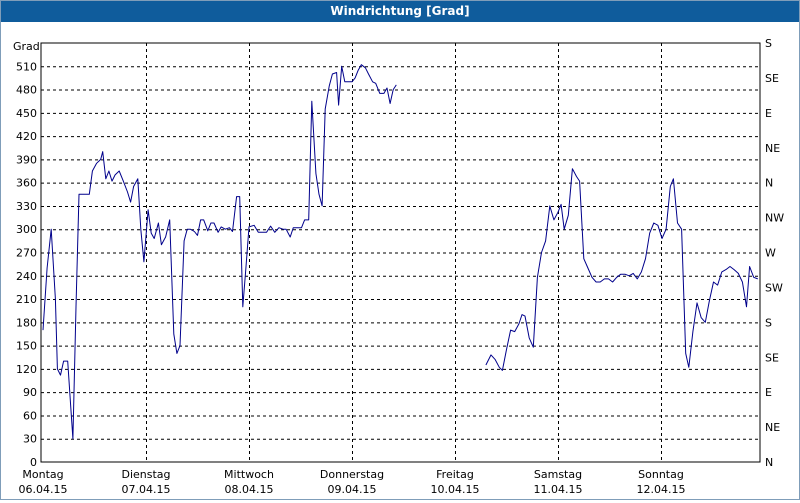  Describe the element at coordinates (26, 136) in the screenshot. I see `y-tick-label: 420` at that location.